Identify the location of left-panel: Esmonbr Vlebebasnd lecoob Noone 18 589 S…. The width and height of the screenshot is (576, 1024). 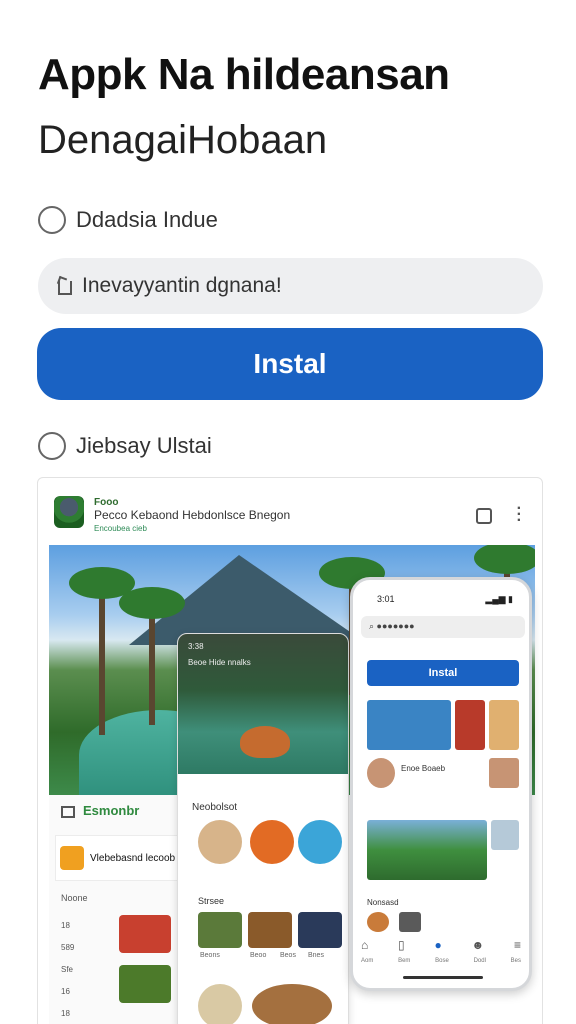
(119, 909).